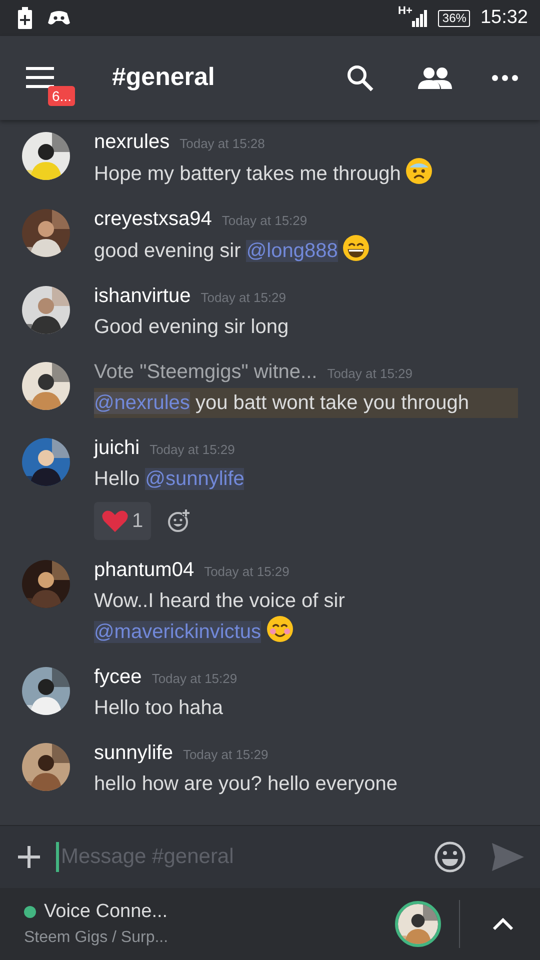 The image size is (540, 960). Describe the element at coordinates (504, 18) in the screenshot. I see `clock: 15:32` at that location.